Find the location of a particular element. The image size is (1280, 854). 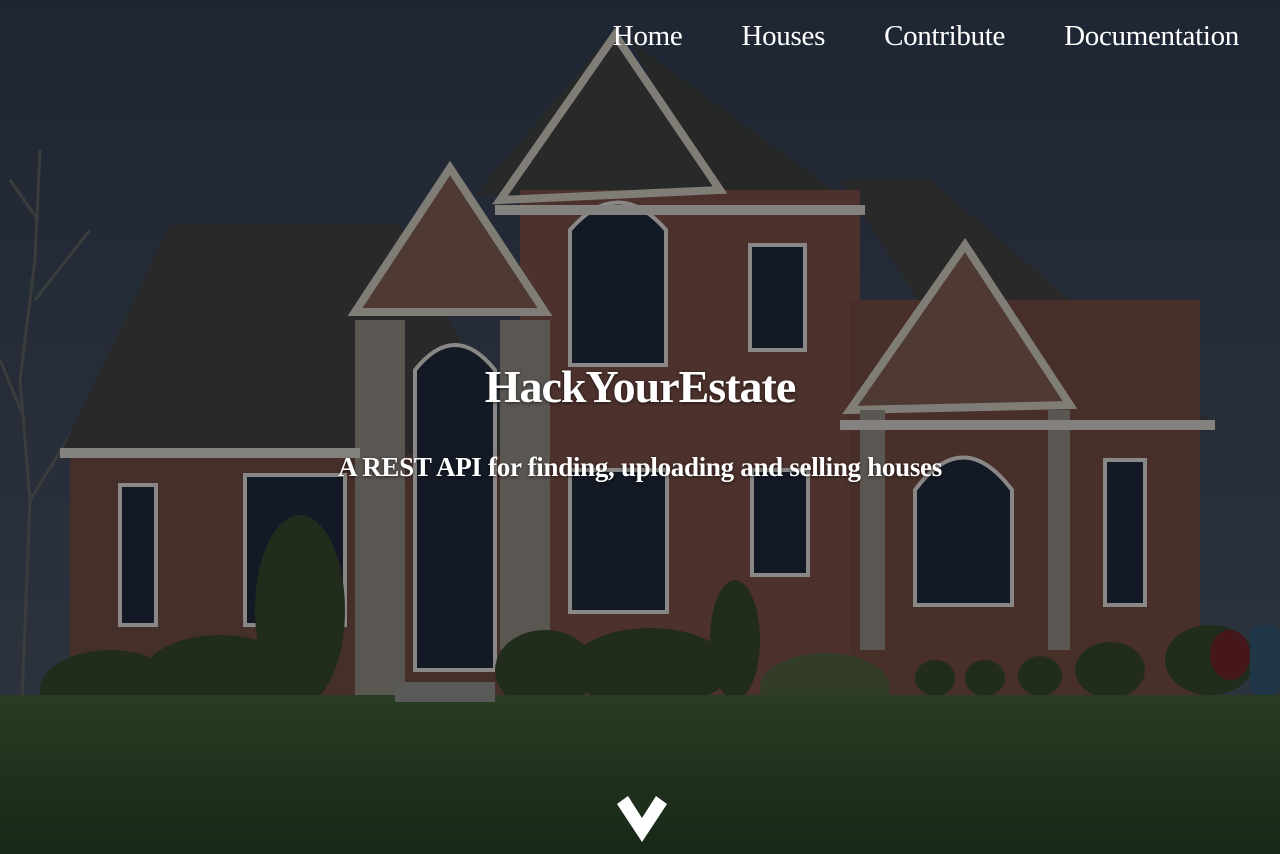

nav-houses-link: Houses is located at coordinates (783, 36).